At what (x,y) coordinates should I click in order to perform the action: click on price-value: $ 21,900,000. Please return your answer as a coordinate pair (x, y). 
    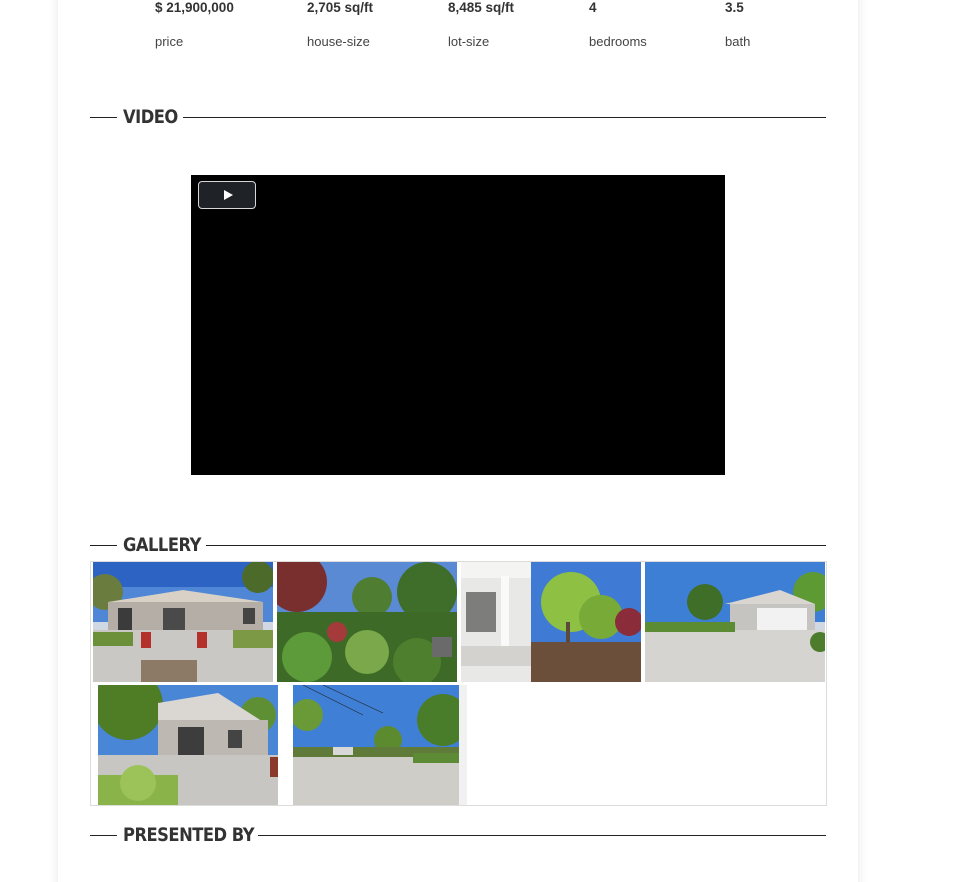
    Looking at the image, I should click on (194, 7).